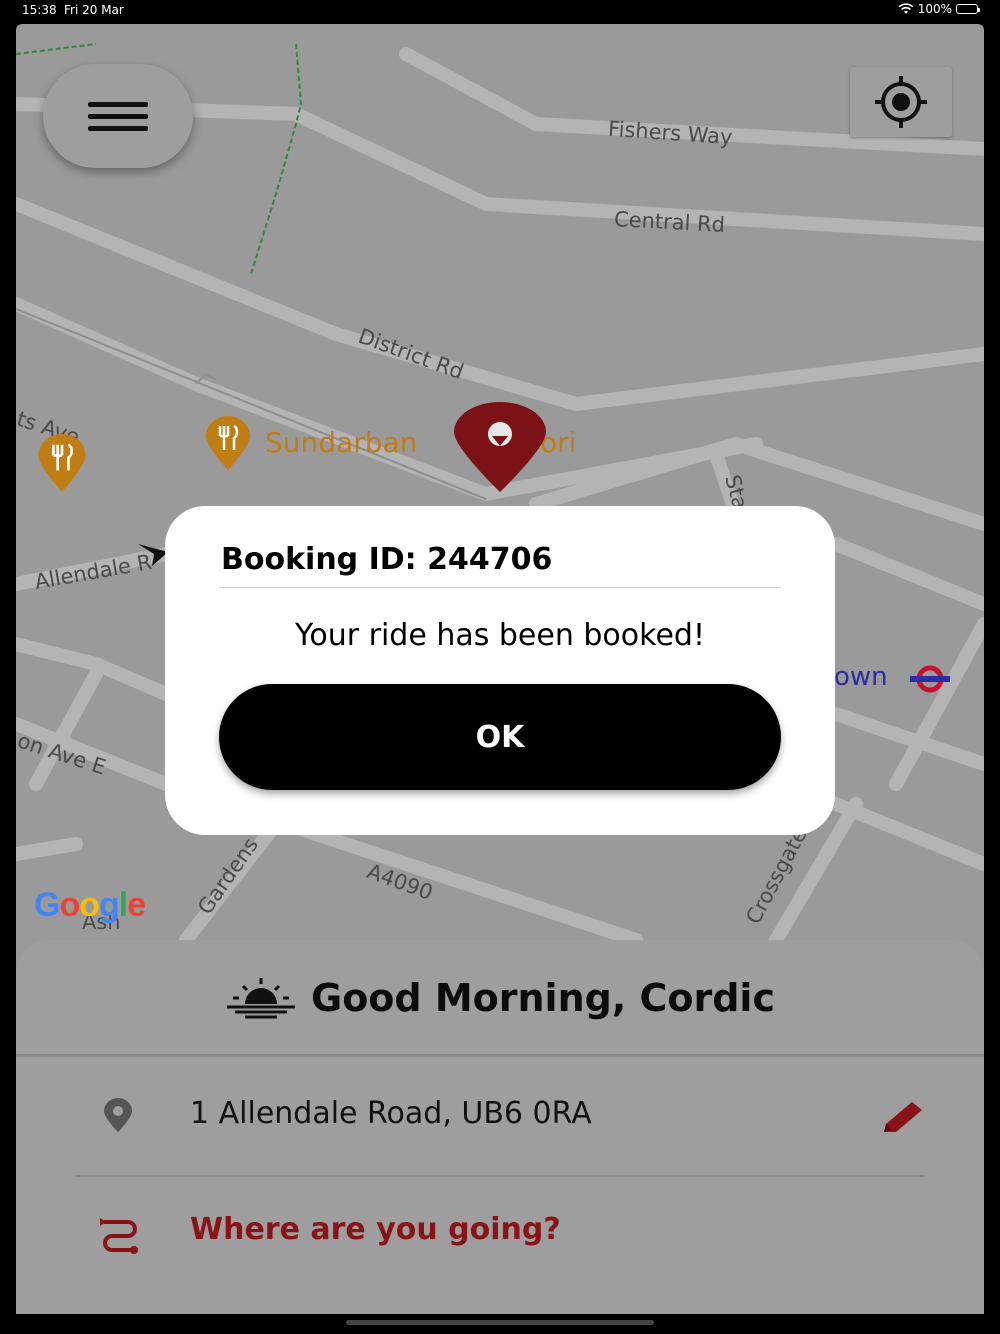 The image size is (1000, 1334). What do you see at coordinates (903, 1118) in the screenshot?
I see `edit-pencil-icon` at bounding box center [903, 1118].